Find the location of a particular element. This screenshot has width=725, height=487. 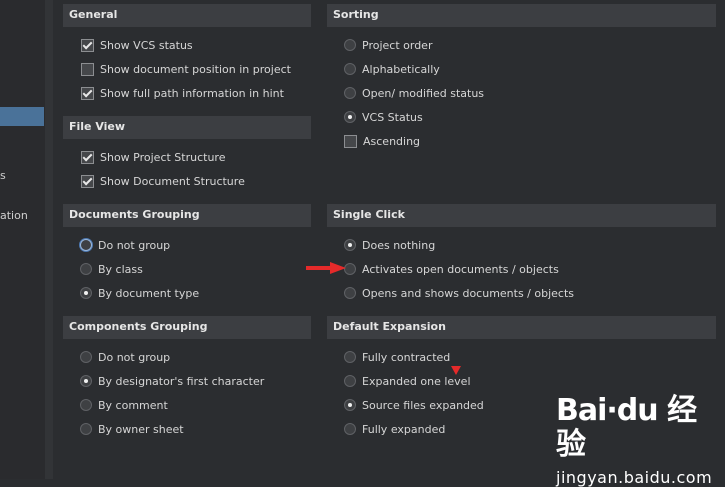

vcs-status-option: VCS Status is located at coordinates (383, 117).